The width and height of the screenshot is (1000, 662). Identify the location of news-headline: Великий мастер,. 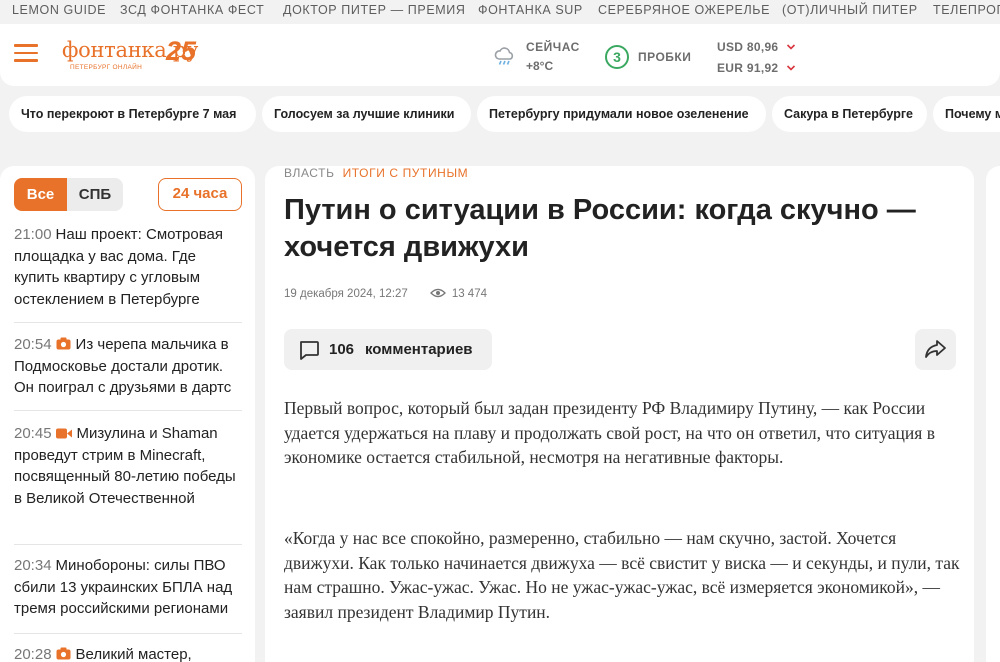
(133, 654).